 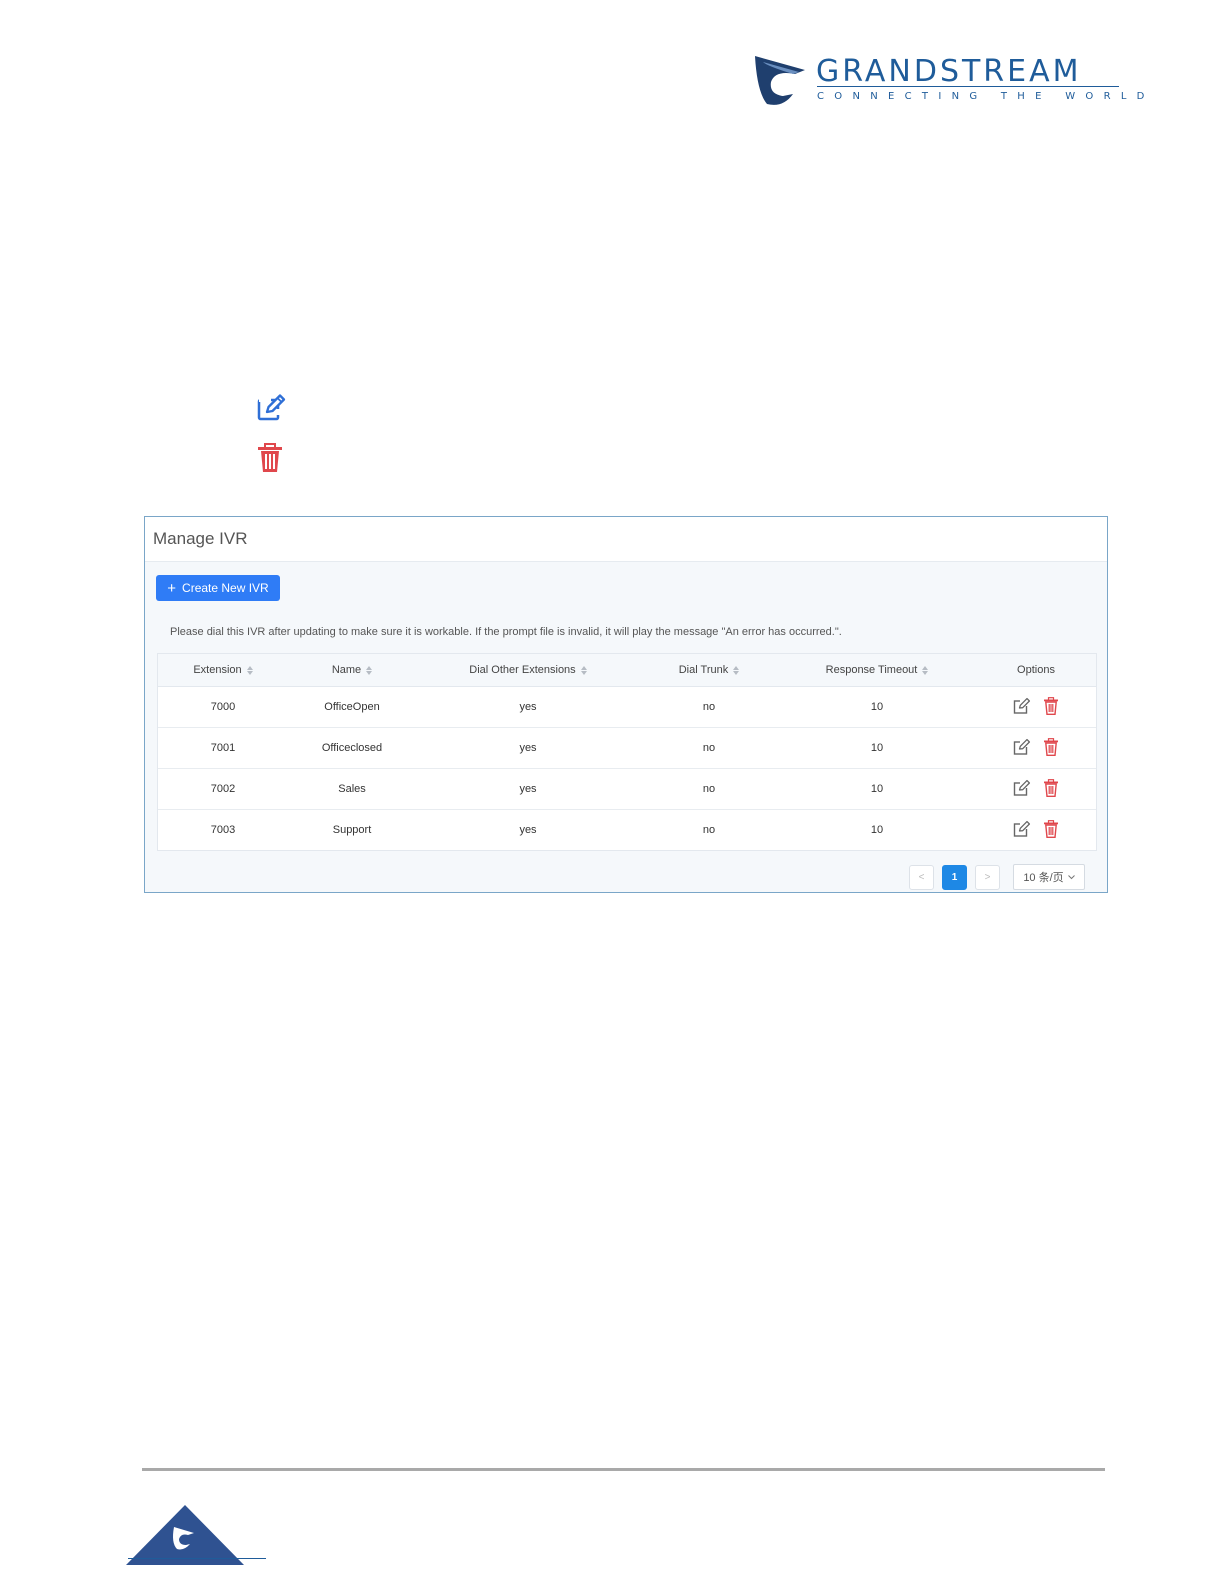 I want to click on column-label: Extension, so click(x=217, y=670).